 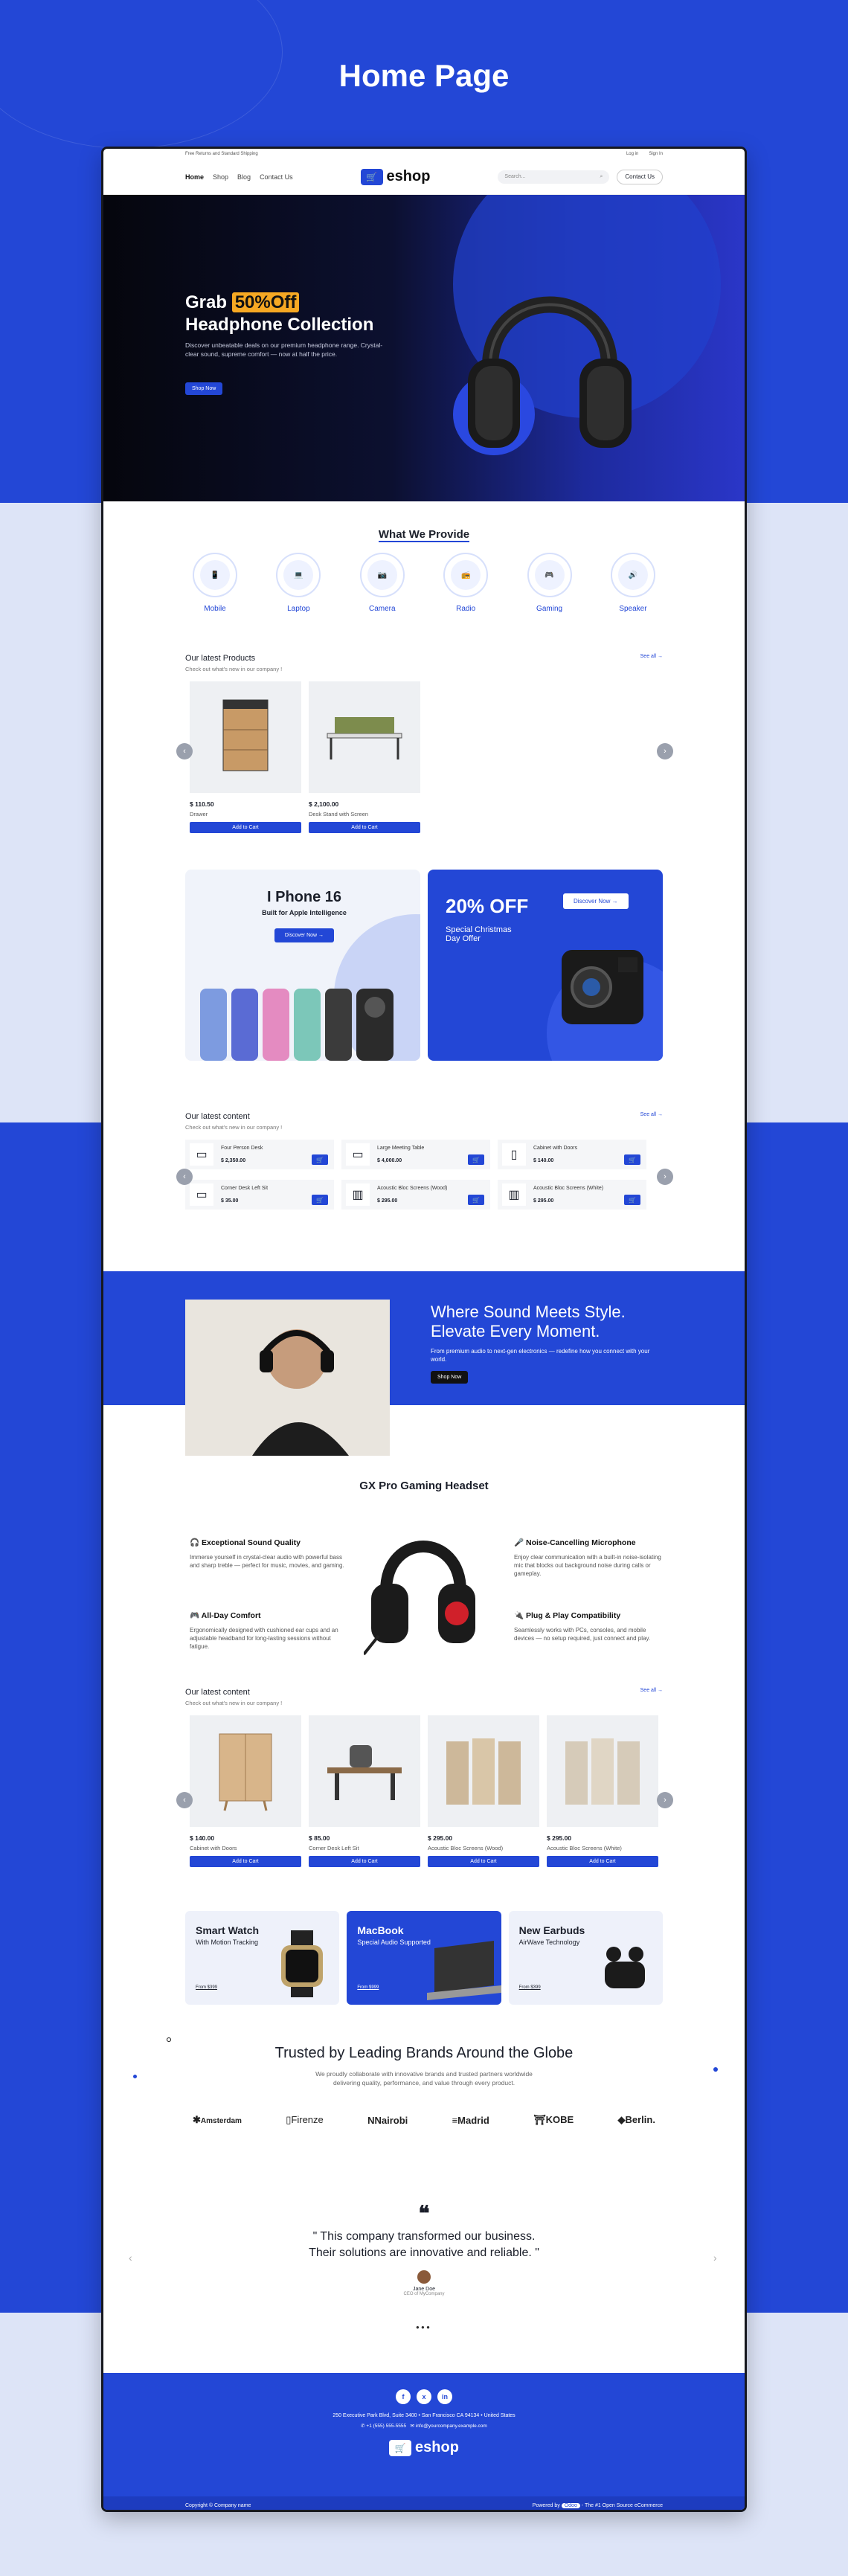 I want to click on category-mobile: 📱 Mobile, so click(x=215, y=583).